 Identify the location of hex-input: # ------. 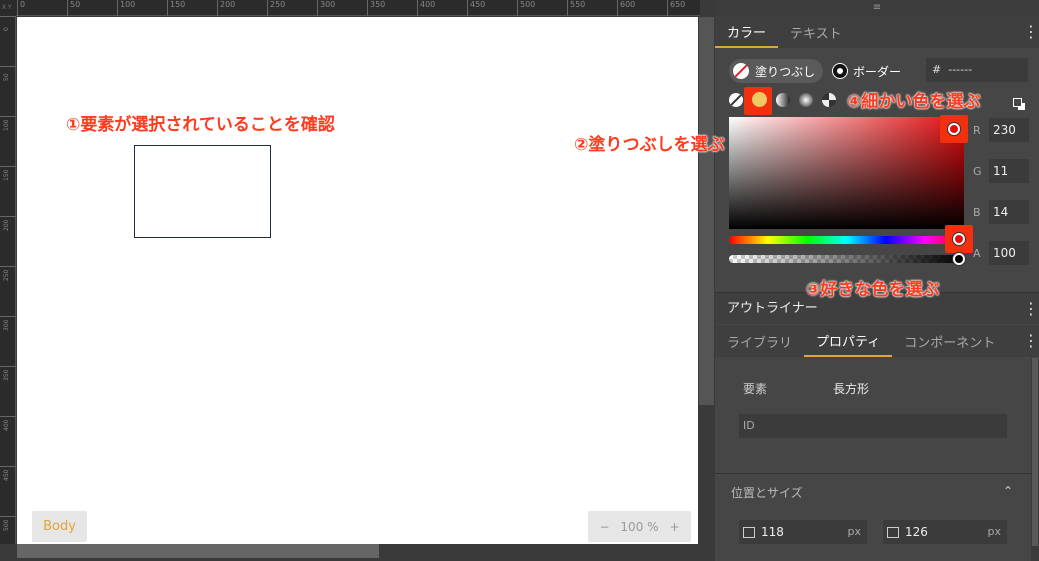
(977, 70).